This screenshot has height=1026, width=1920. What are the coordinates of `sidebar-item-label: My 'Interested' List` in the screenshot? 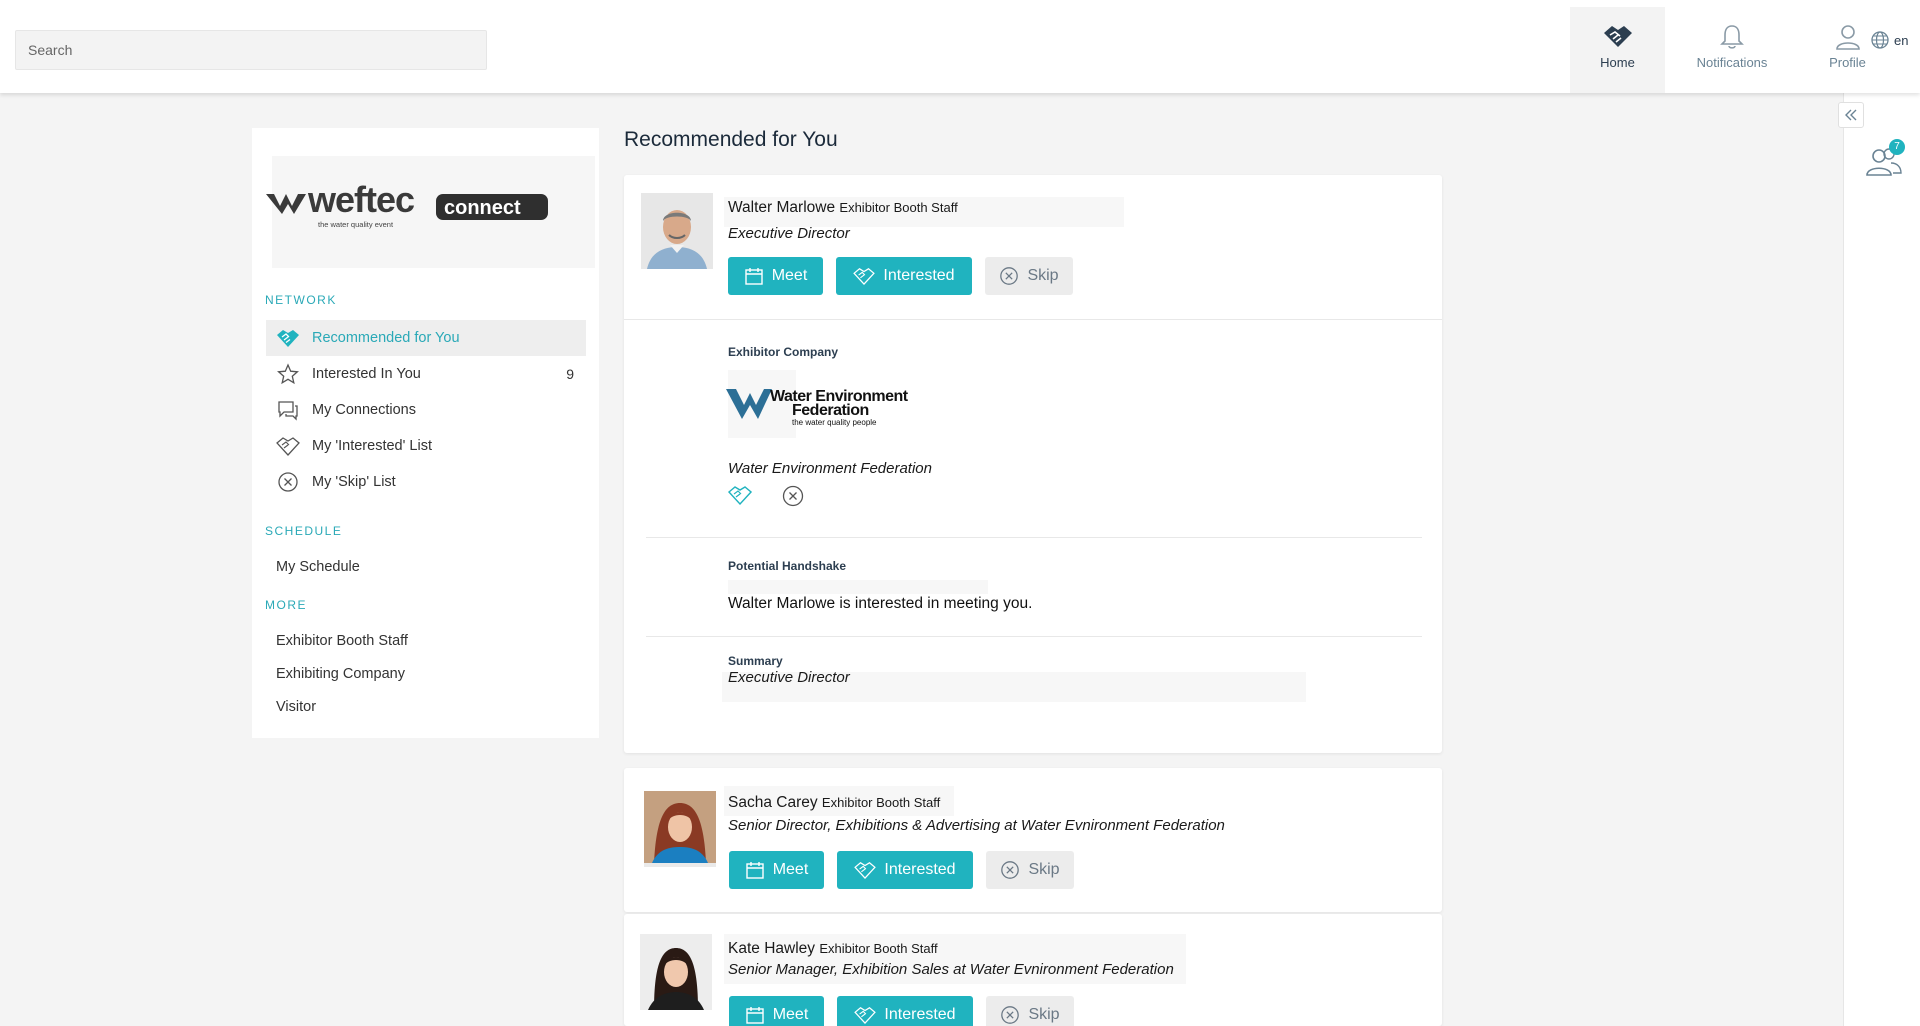 It's located at (372, 446).